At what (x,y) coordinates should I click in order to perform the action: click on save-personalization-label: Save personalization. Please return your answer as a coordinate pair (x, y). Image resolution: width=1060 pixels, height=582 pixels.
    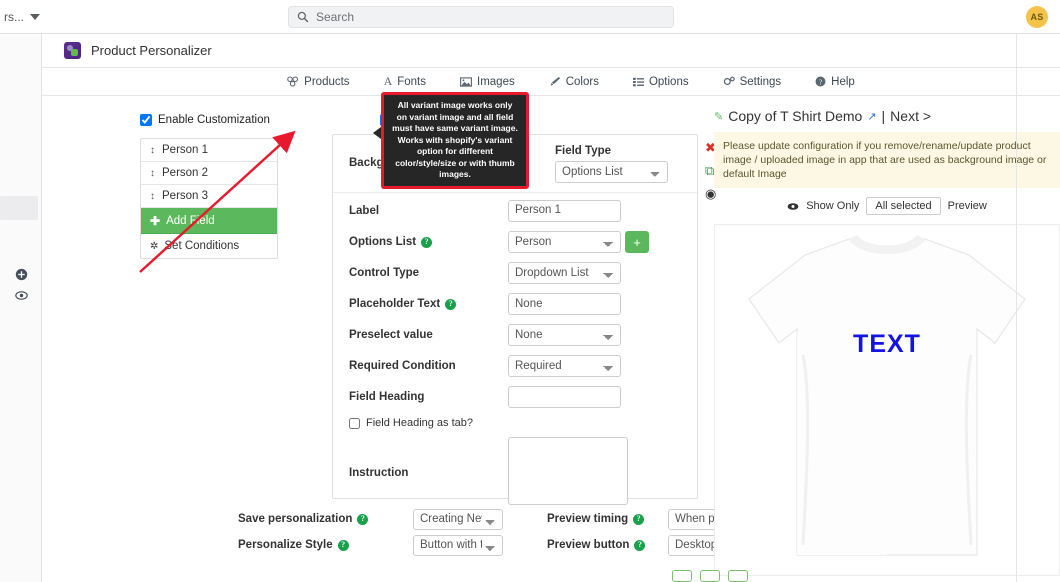
    Looking at the image, I should click on (295, 519).